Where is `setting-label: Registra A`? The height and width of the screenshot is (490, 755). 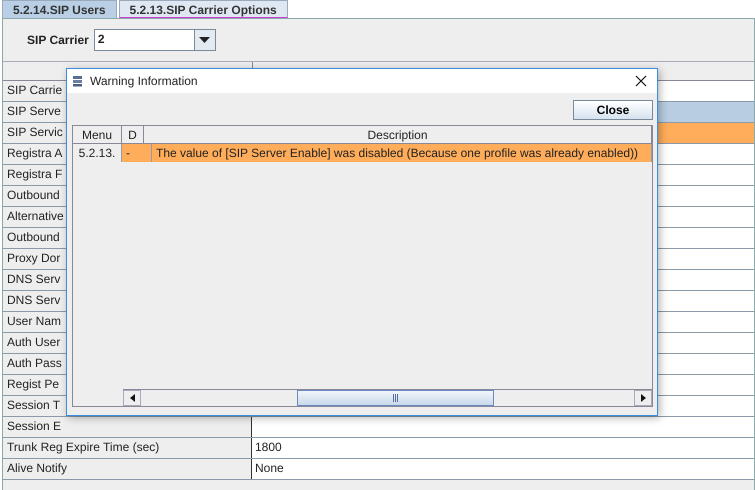
setting-label: Registra A is located at coordinates (34, 153).